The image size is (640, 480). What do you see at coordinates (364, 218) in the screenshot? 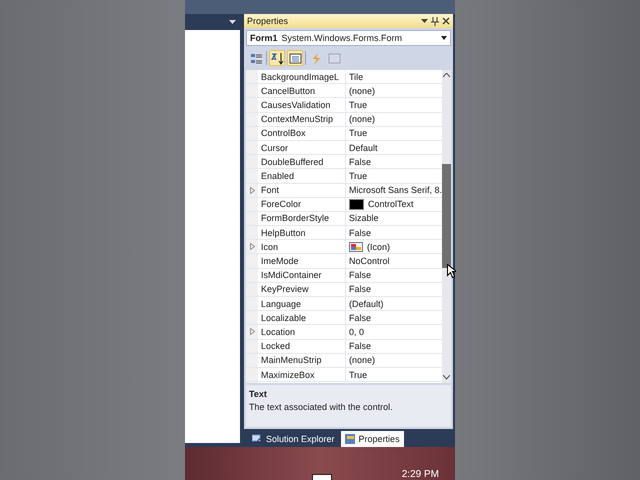
I see `property-value: Sizable` at bounding box center [364, 218].